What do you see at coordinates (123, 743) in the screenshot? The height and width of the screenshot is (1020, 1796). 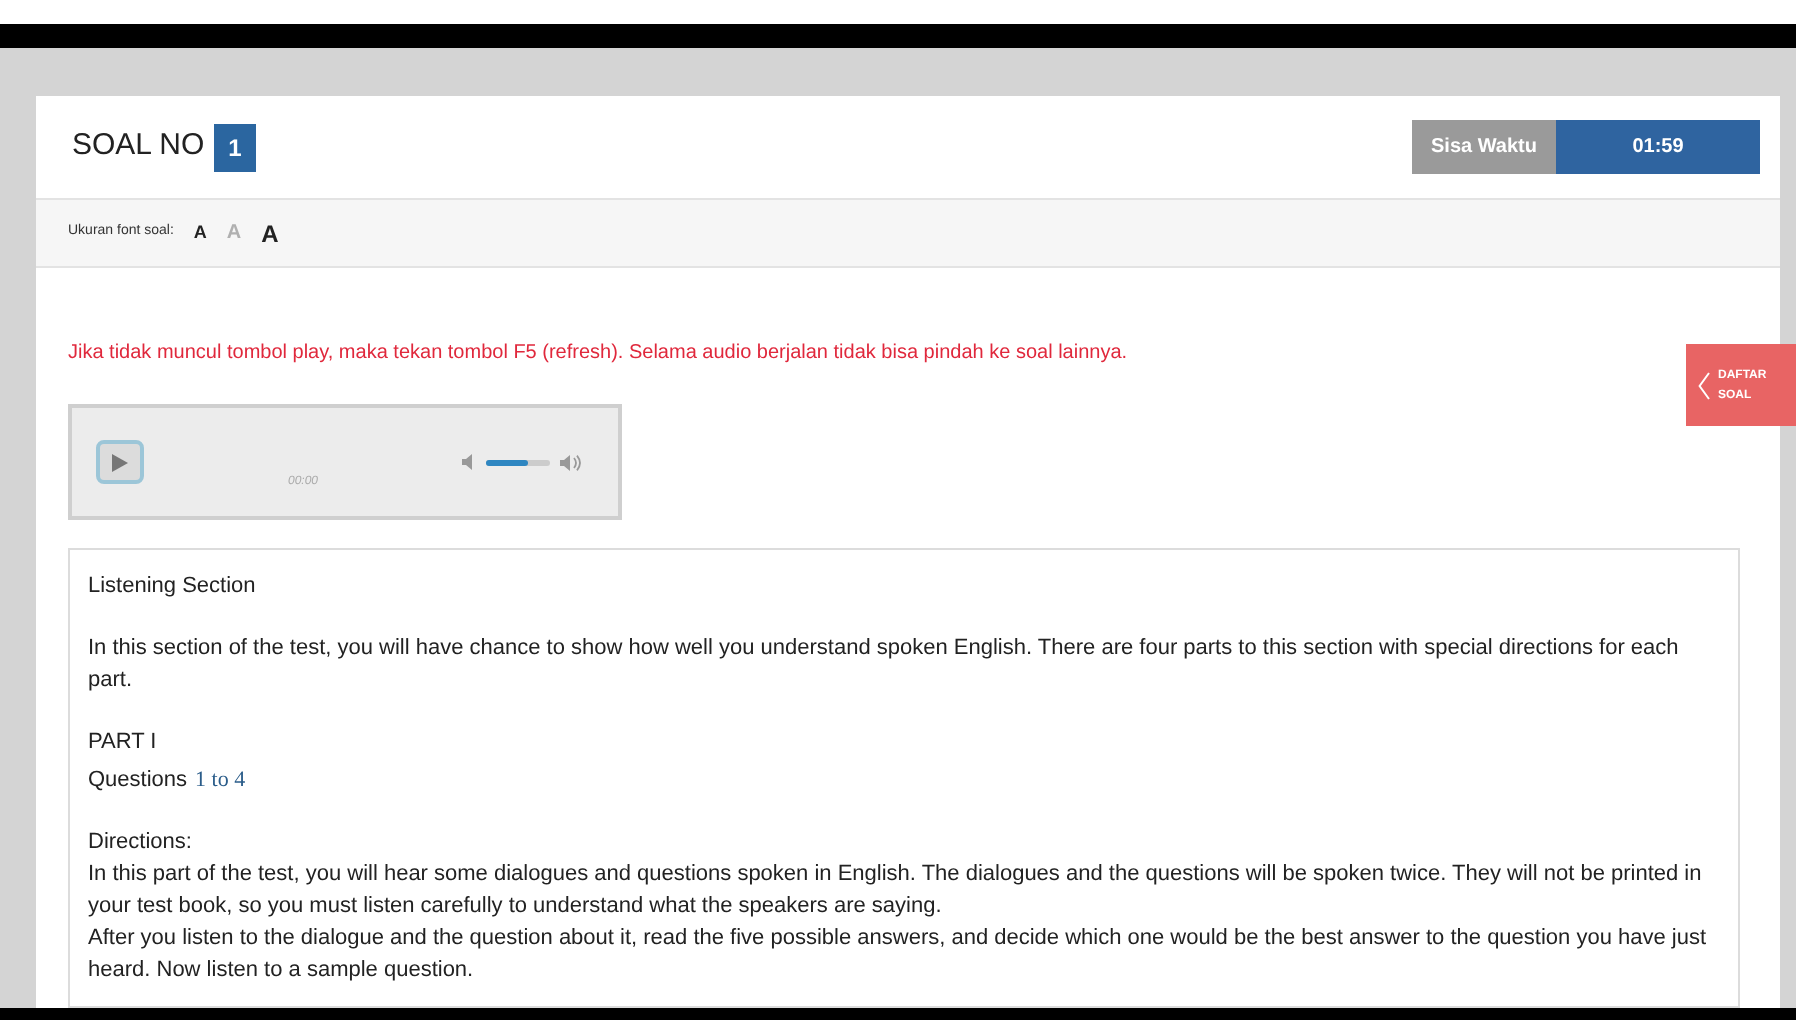 I see `part-heading: PART I` at bounding box center [123, 743].